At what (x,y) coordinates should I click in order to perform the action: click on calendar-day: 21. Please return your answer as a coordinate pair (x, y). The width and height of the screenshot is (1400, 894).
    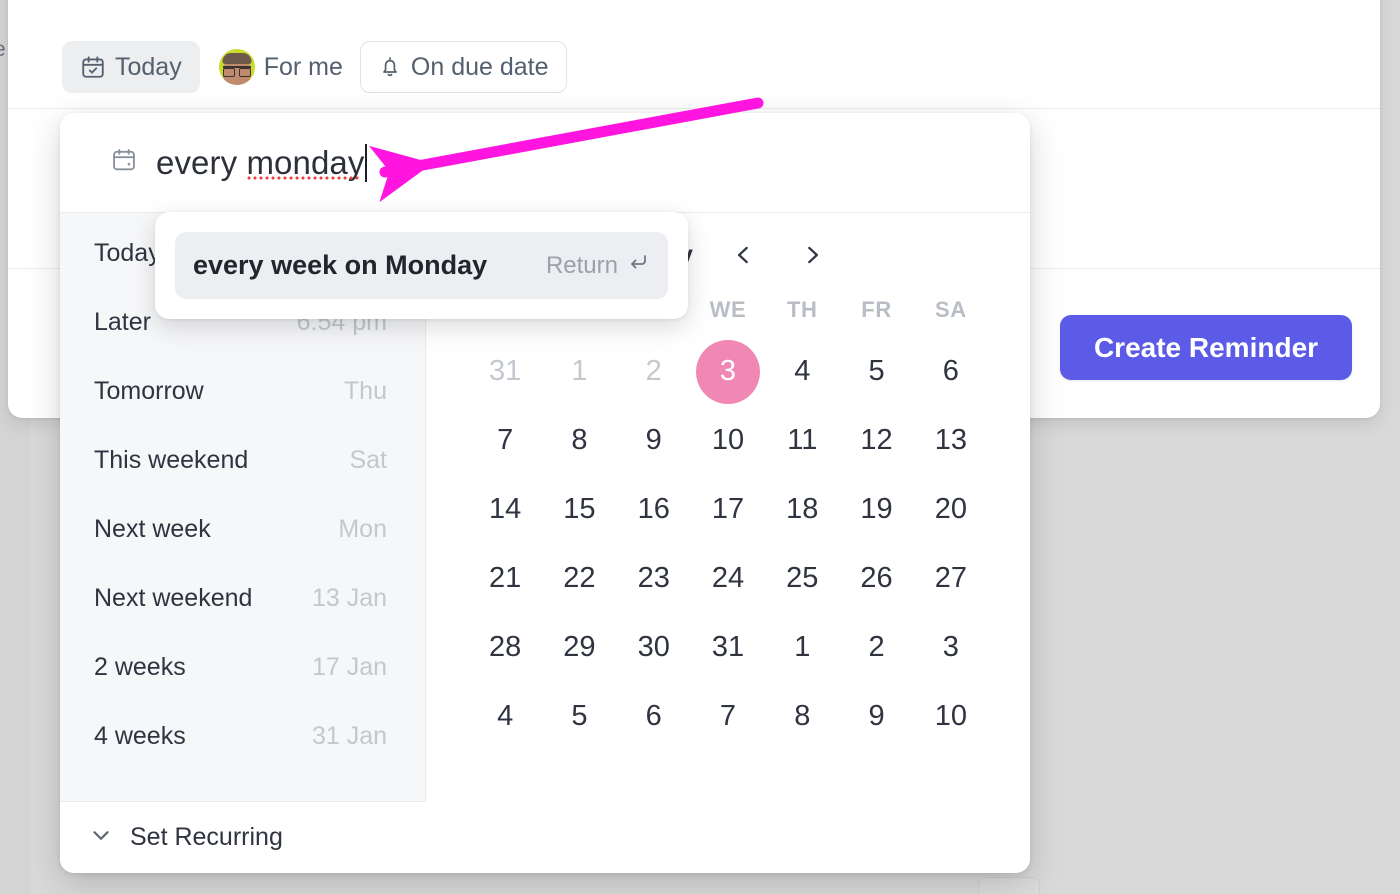
    Looking at the image, I should click on (505, 578).